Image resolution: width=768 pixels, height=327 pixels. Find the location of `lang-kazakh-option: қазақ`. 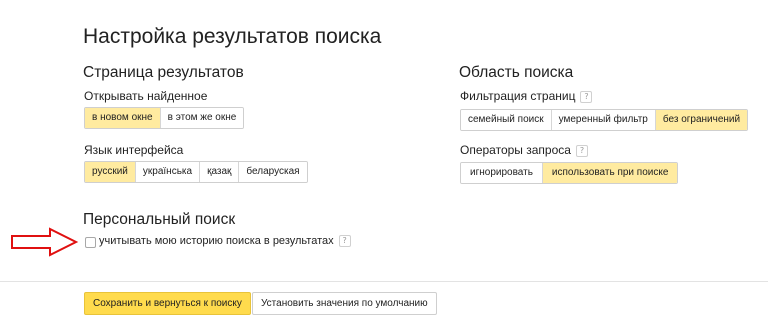

lang-kazakh-option: қазақ is located at coordinates (220, 172).